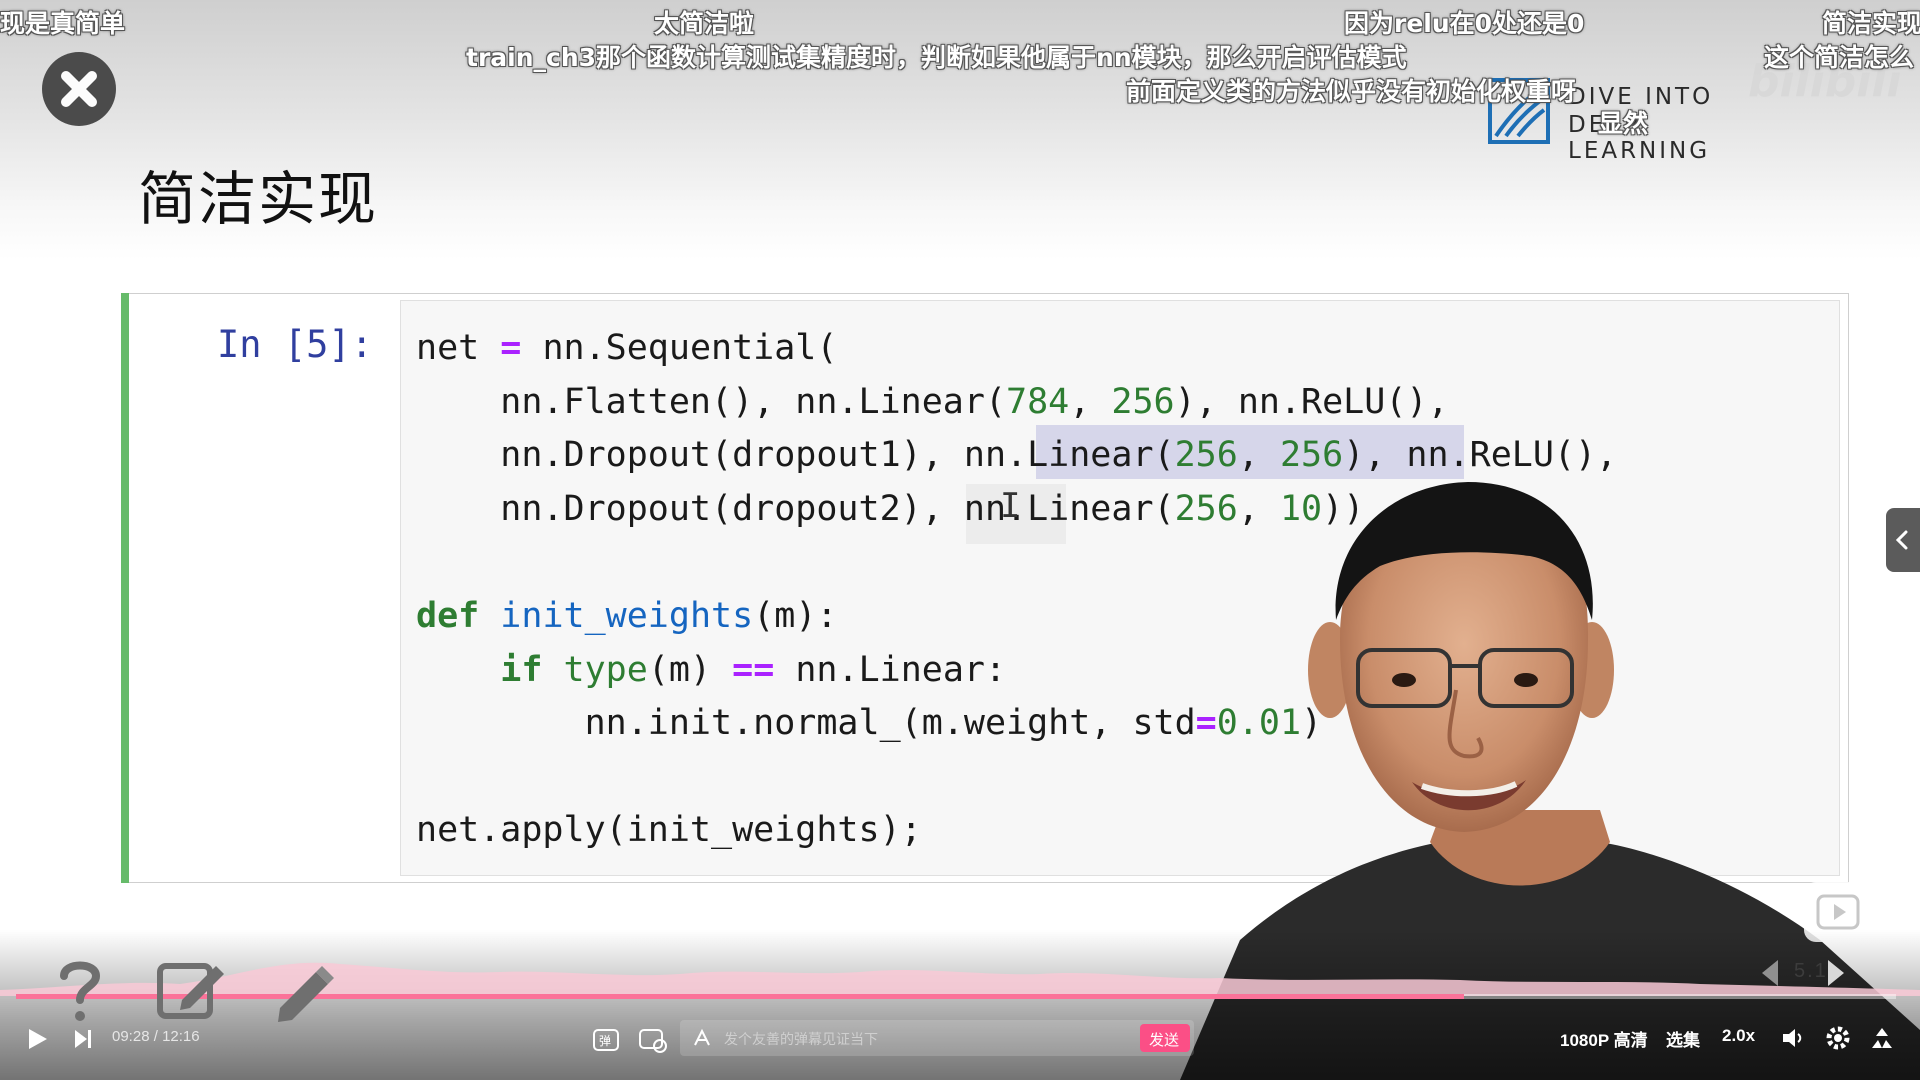 The image size is (1920, 1080). Describe the element at coordinates (304, 994) in the screenshot. I see `pencil-icon` at that location.